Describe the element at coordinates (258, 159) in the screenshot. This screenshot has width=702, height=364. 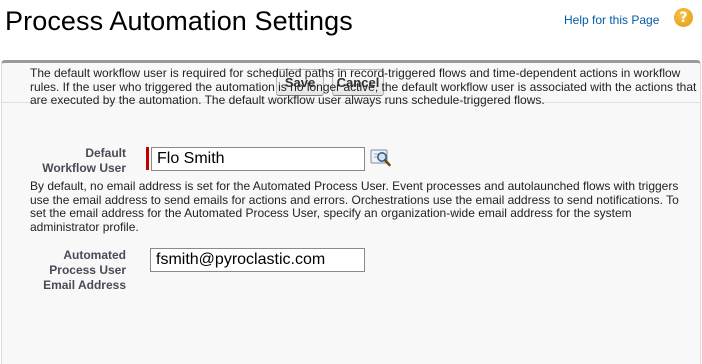
I see `default-workflow-user-field` at that location.